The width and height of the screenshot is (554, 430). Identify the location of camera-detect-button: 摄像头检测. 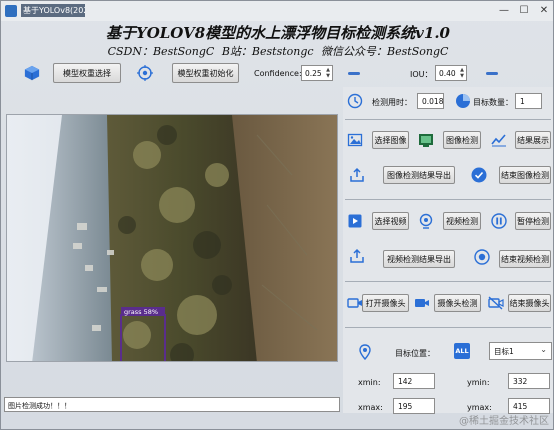
(457, 303).